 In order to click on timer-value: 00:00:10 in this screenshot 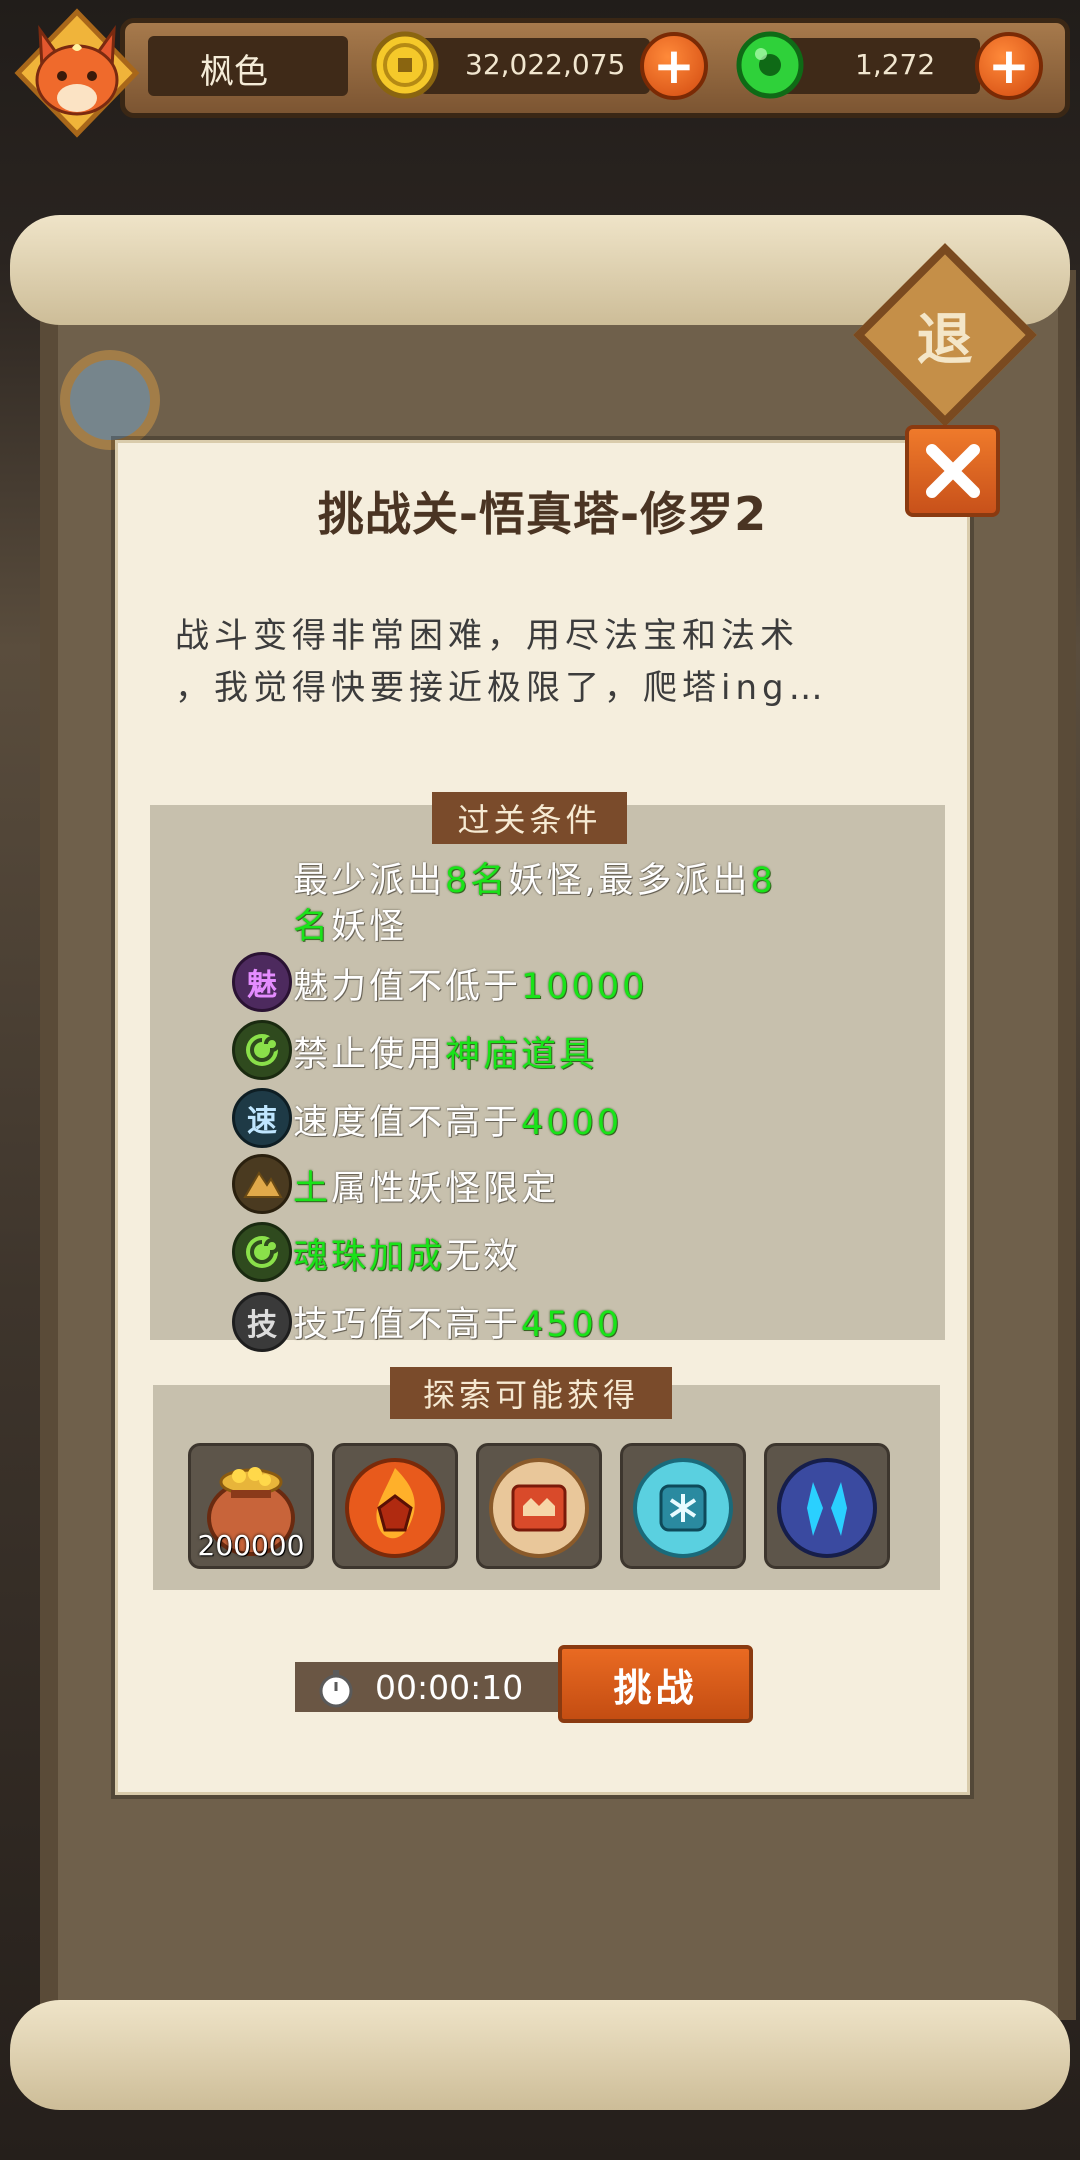, I will do `click(449, 1687)`.